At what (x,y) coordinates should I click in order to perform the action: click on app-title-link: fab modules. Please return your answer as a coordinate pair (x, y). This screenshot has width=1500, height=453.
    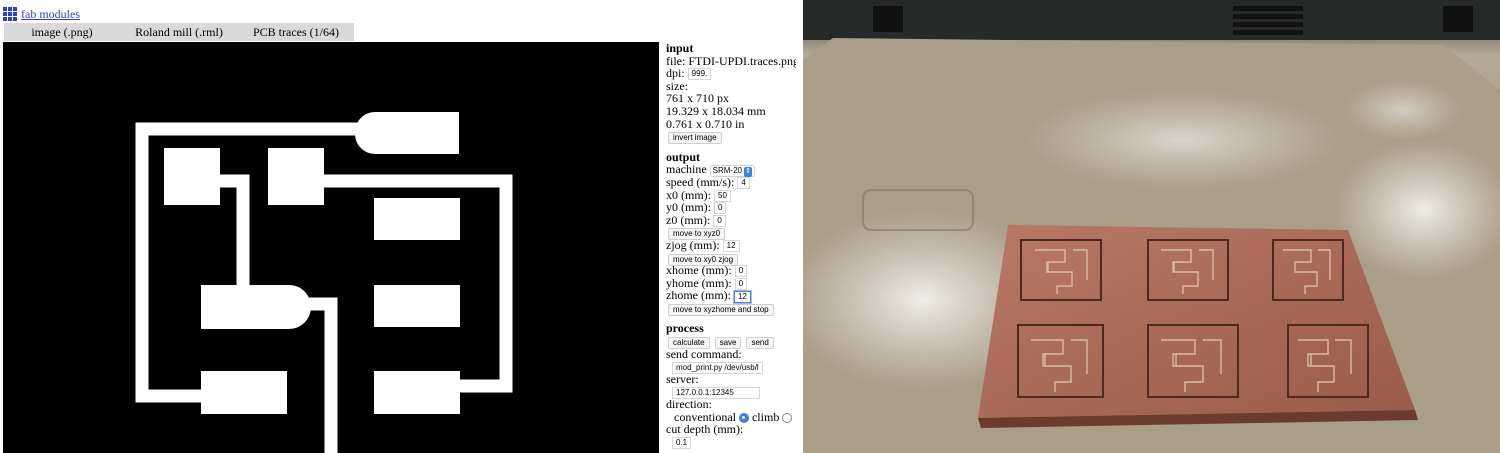
    Looking at the image, I should click on (50, 14).